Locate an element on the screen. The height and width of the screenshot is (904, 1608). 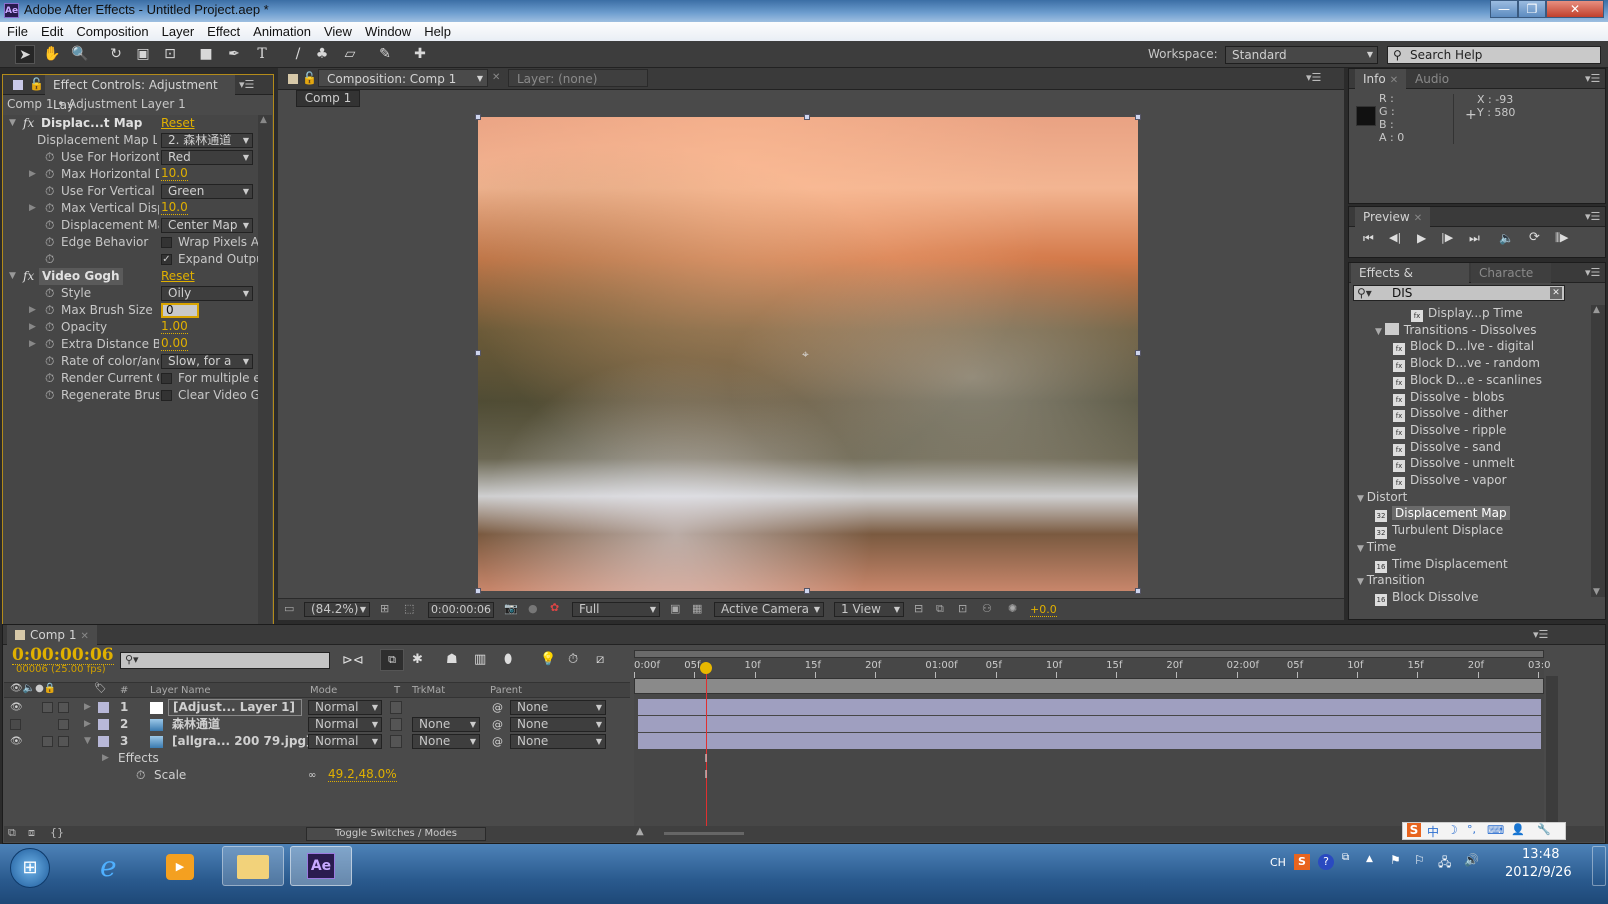
ram-preview-button: ⫼▶ is located at coordinates (1562, 238).